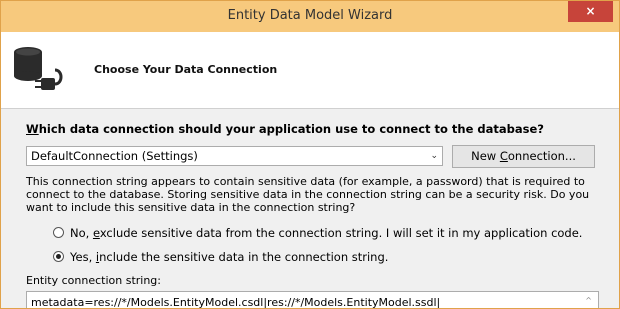  Describe the element at coordinates (81, 233) in the screenshot. I see `exclude-pre: No,` at that location.